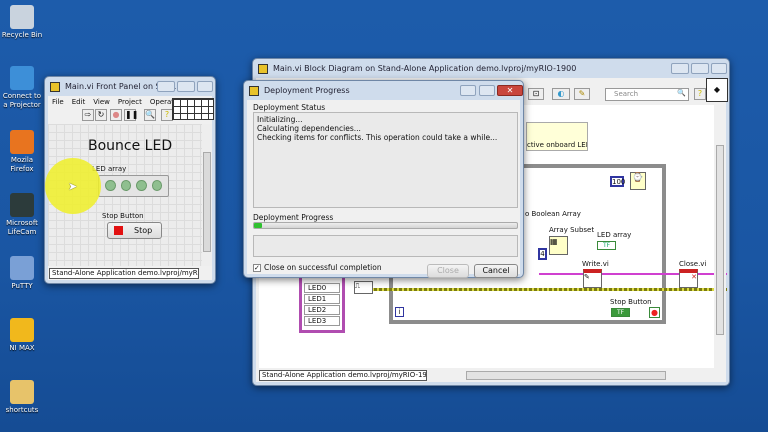 The width and height of the screenshot is (768, 432). Describe the element at coordinates (614, 235) in the screenshot. I see `led-array-terminal-label: LED array` at that location.